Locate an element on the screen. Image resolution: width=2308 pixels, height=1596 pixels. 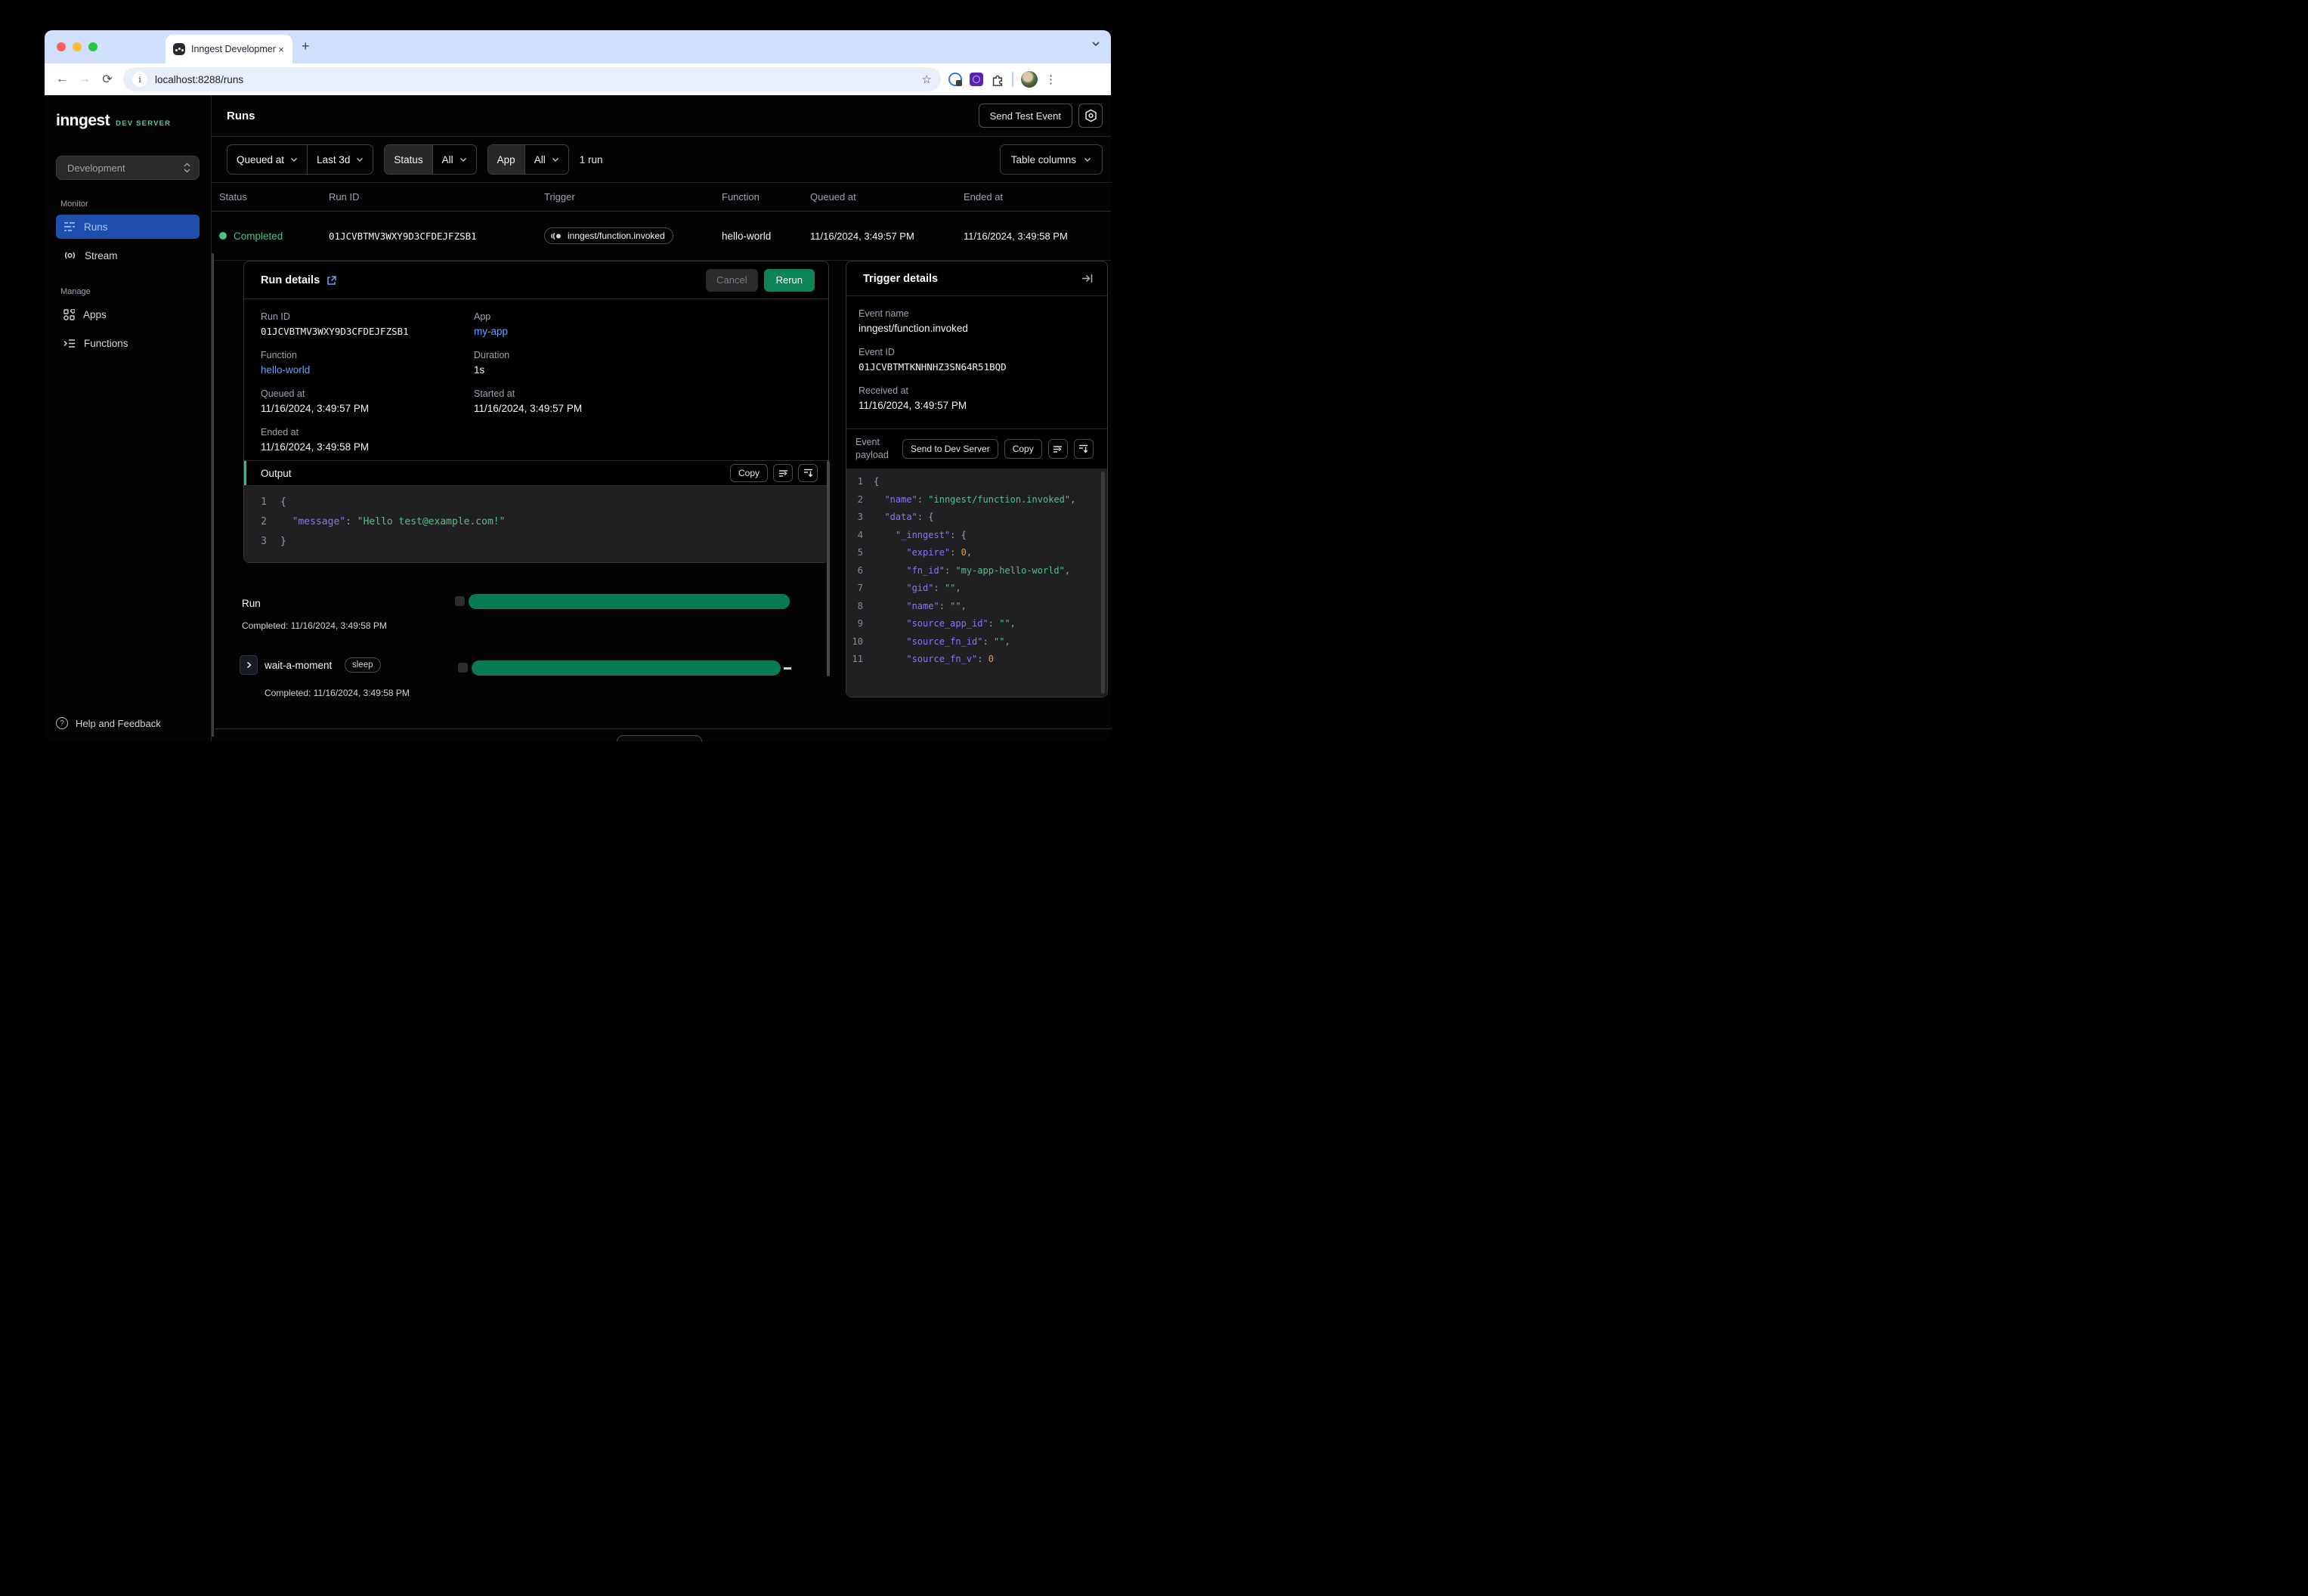
traffic-lights is located at coordinates (77, 46).